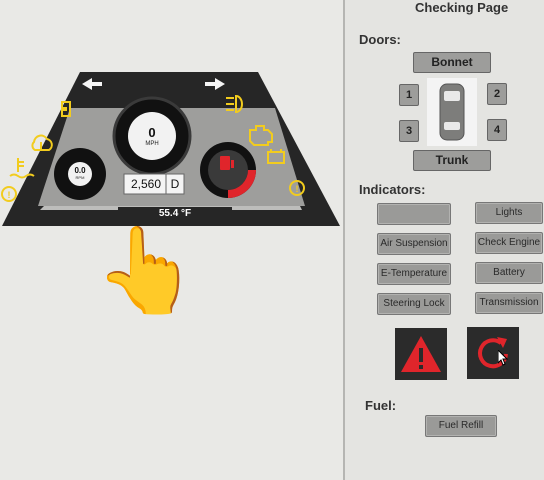  I want to click on warning-triangle-button, so click(421, 354).